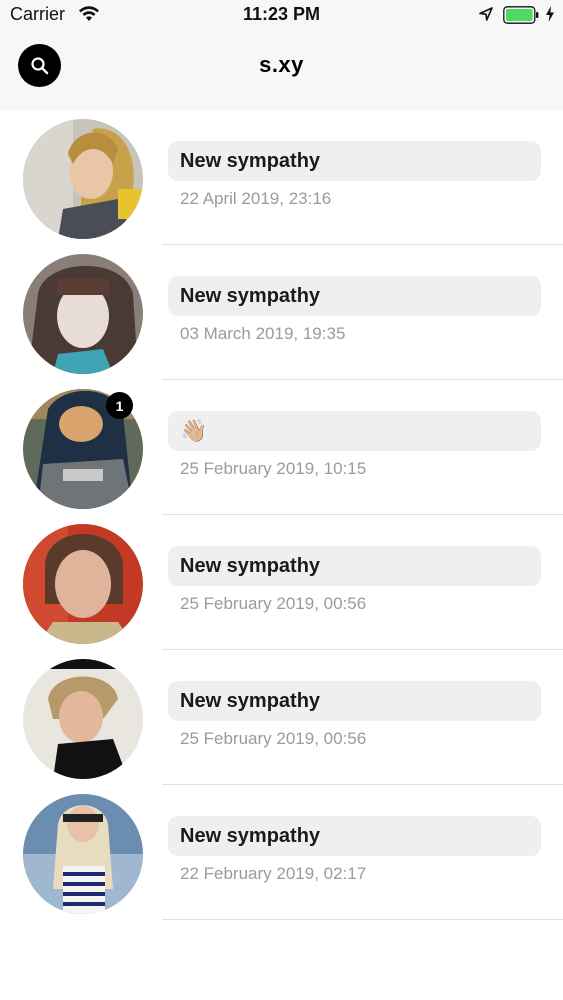 This screenshot has width=563, height=1000. Describe the element at coordinates (486, 14) in the screenshot. I see `location-arrow-icon` at that location.